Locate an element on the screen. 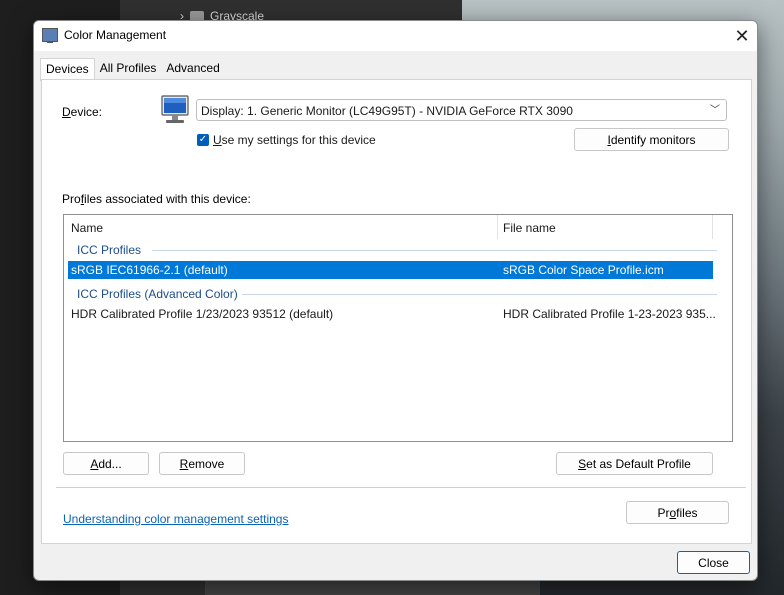  identify-monitors-button: Identify monitors is located at coordinates (651, 139).